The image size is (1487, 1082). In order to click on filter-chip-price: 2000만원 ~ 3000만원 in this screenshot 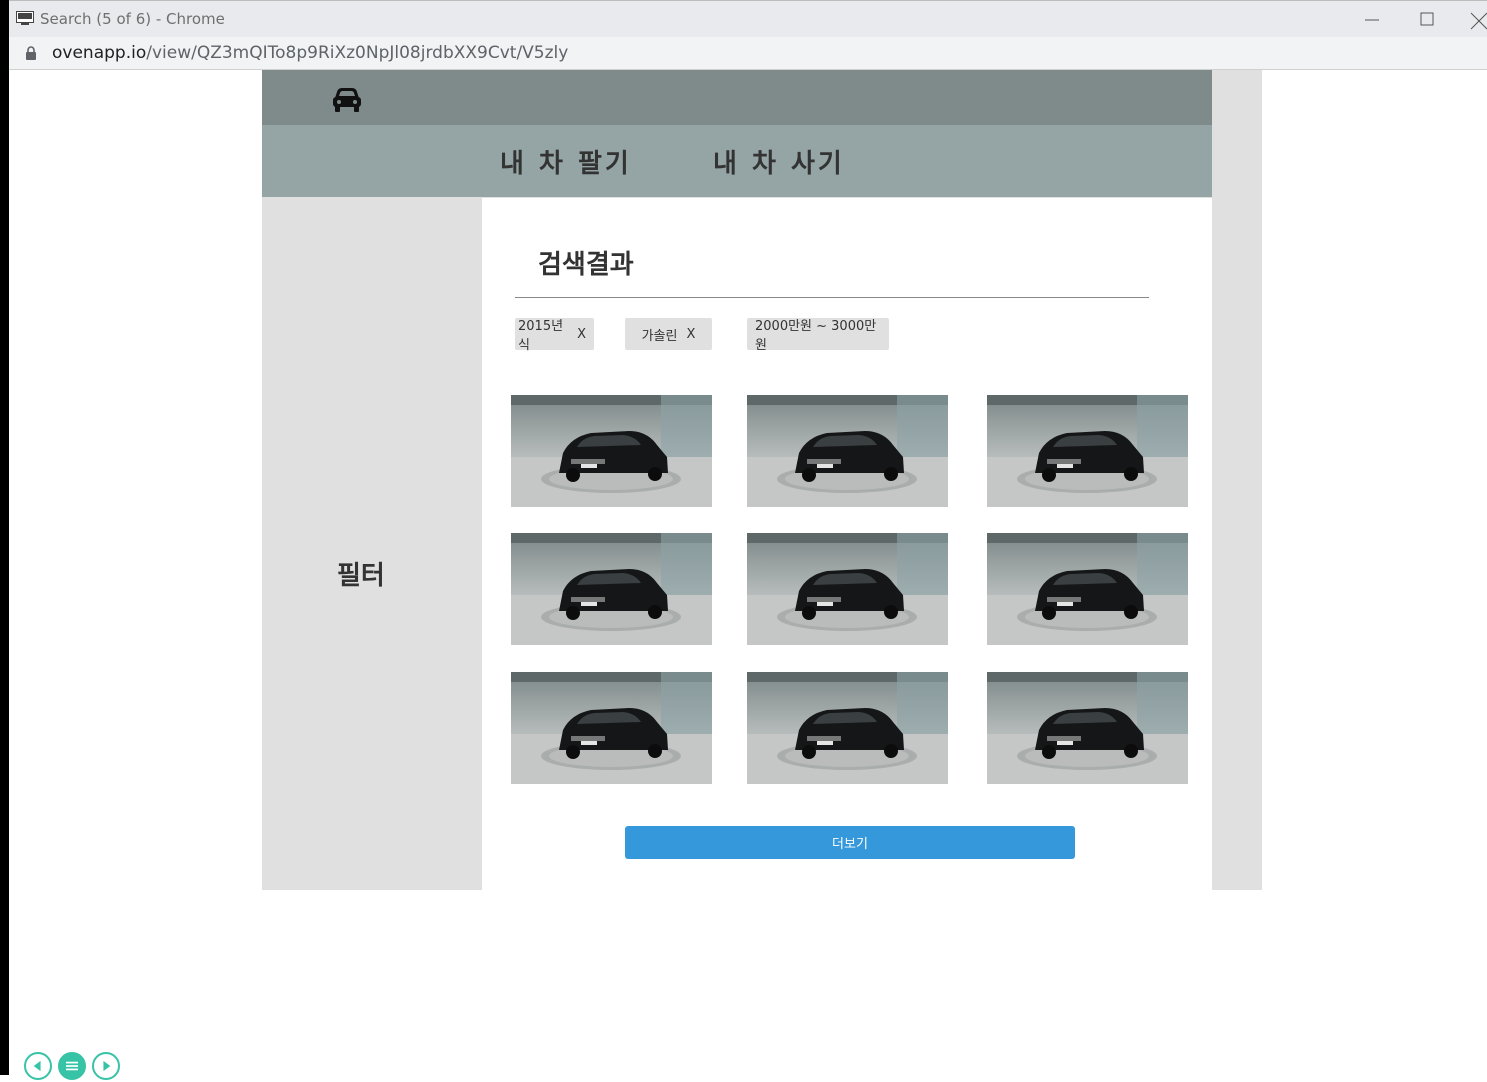, I will do `click(818, 335)`.